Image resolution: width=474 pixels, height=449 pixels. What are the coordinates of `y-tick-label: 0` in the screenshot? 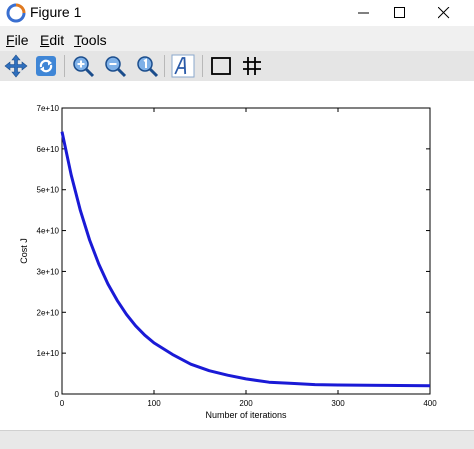 It's located at (57, 394).